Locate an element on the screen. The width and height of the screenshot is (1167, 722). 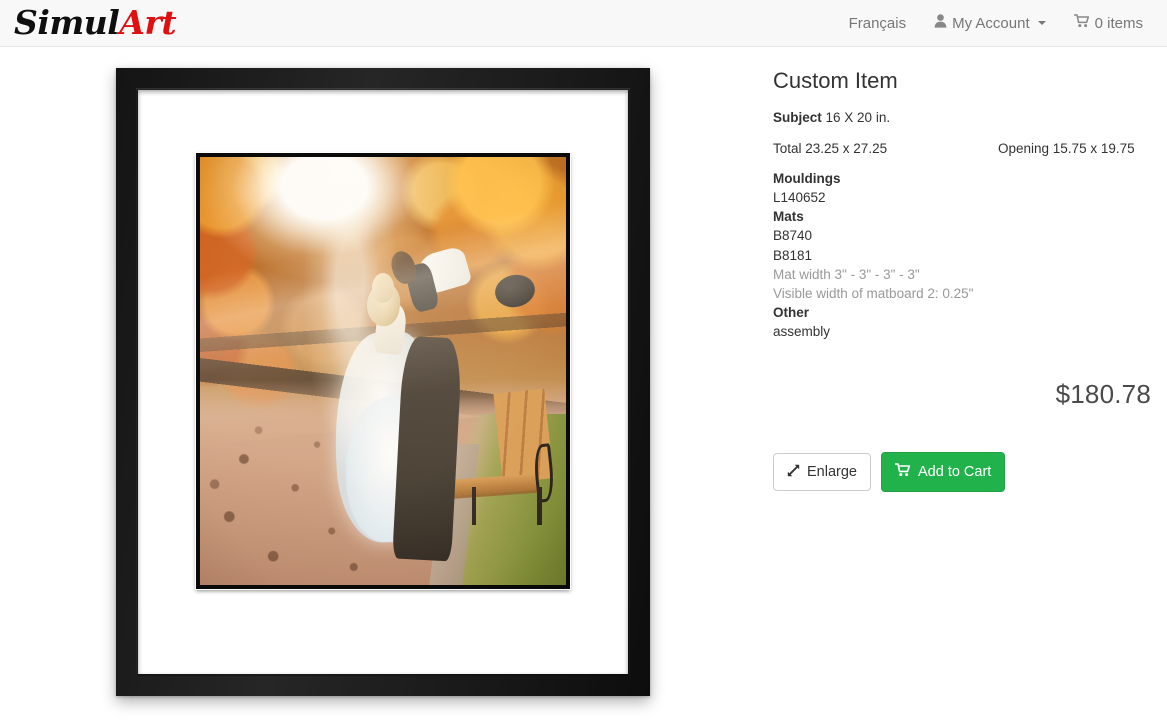
subject-label: Subject is located at coordinates (797, 118).